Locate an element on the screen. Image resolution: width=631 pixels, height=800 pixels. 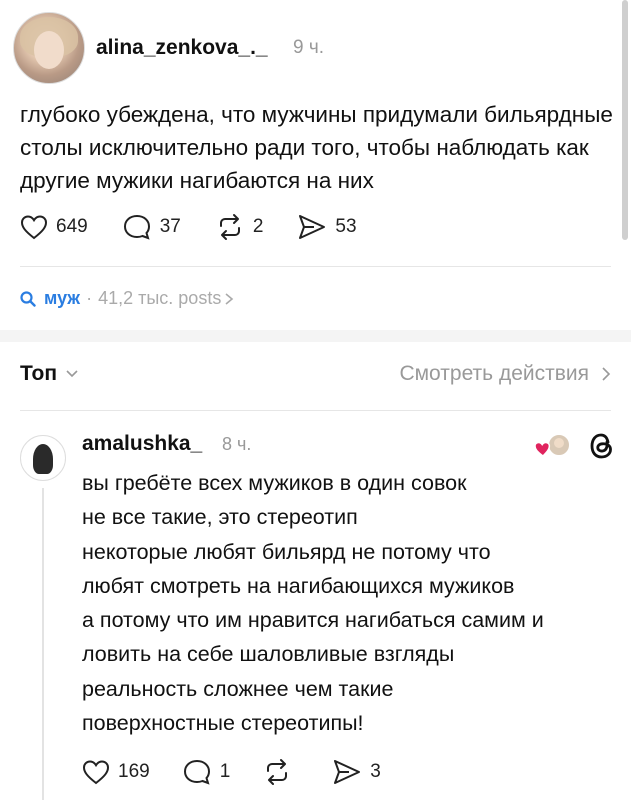
reply-avatar is located at coordinates (43, 458).